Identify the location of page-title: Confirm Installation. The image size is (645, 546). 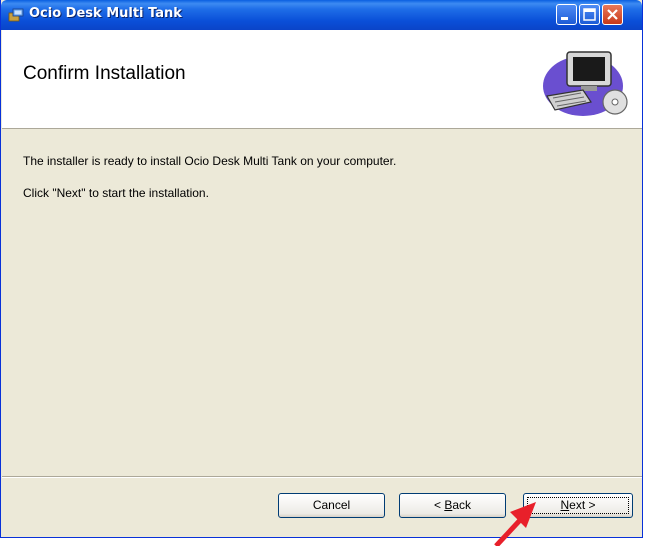
(104, 73).